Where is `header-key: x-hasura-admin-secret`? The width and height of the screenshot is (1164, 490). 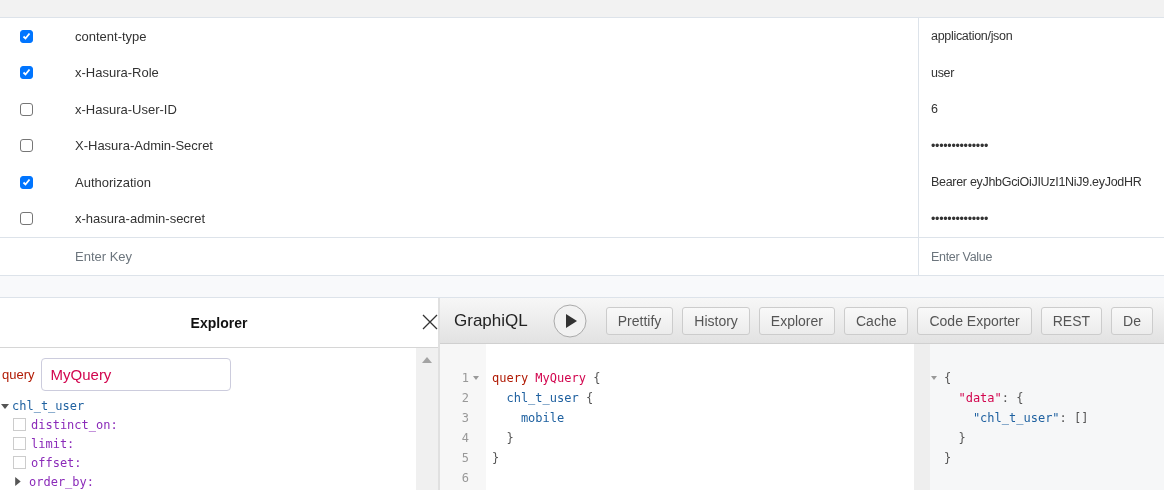
header-key: x-hasura-admin-secret is located at coordinates (486, 219).